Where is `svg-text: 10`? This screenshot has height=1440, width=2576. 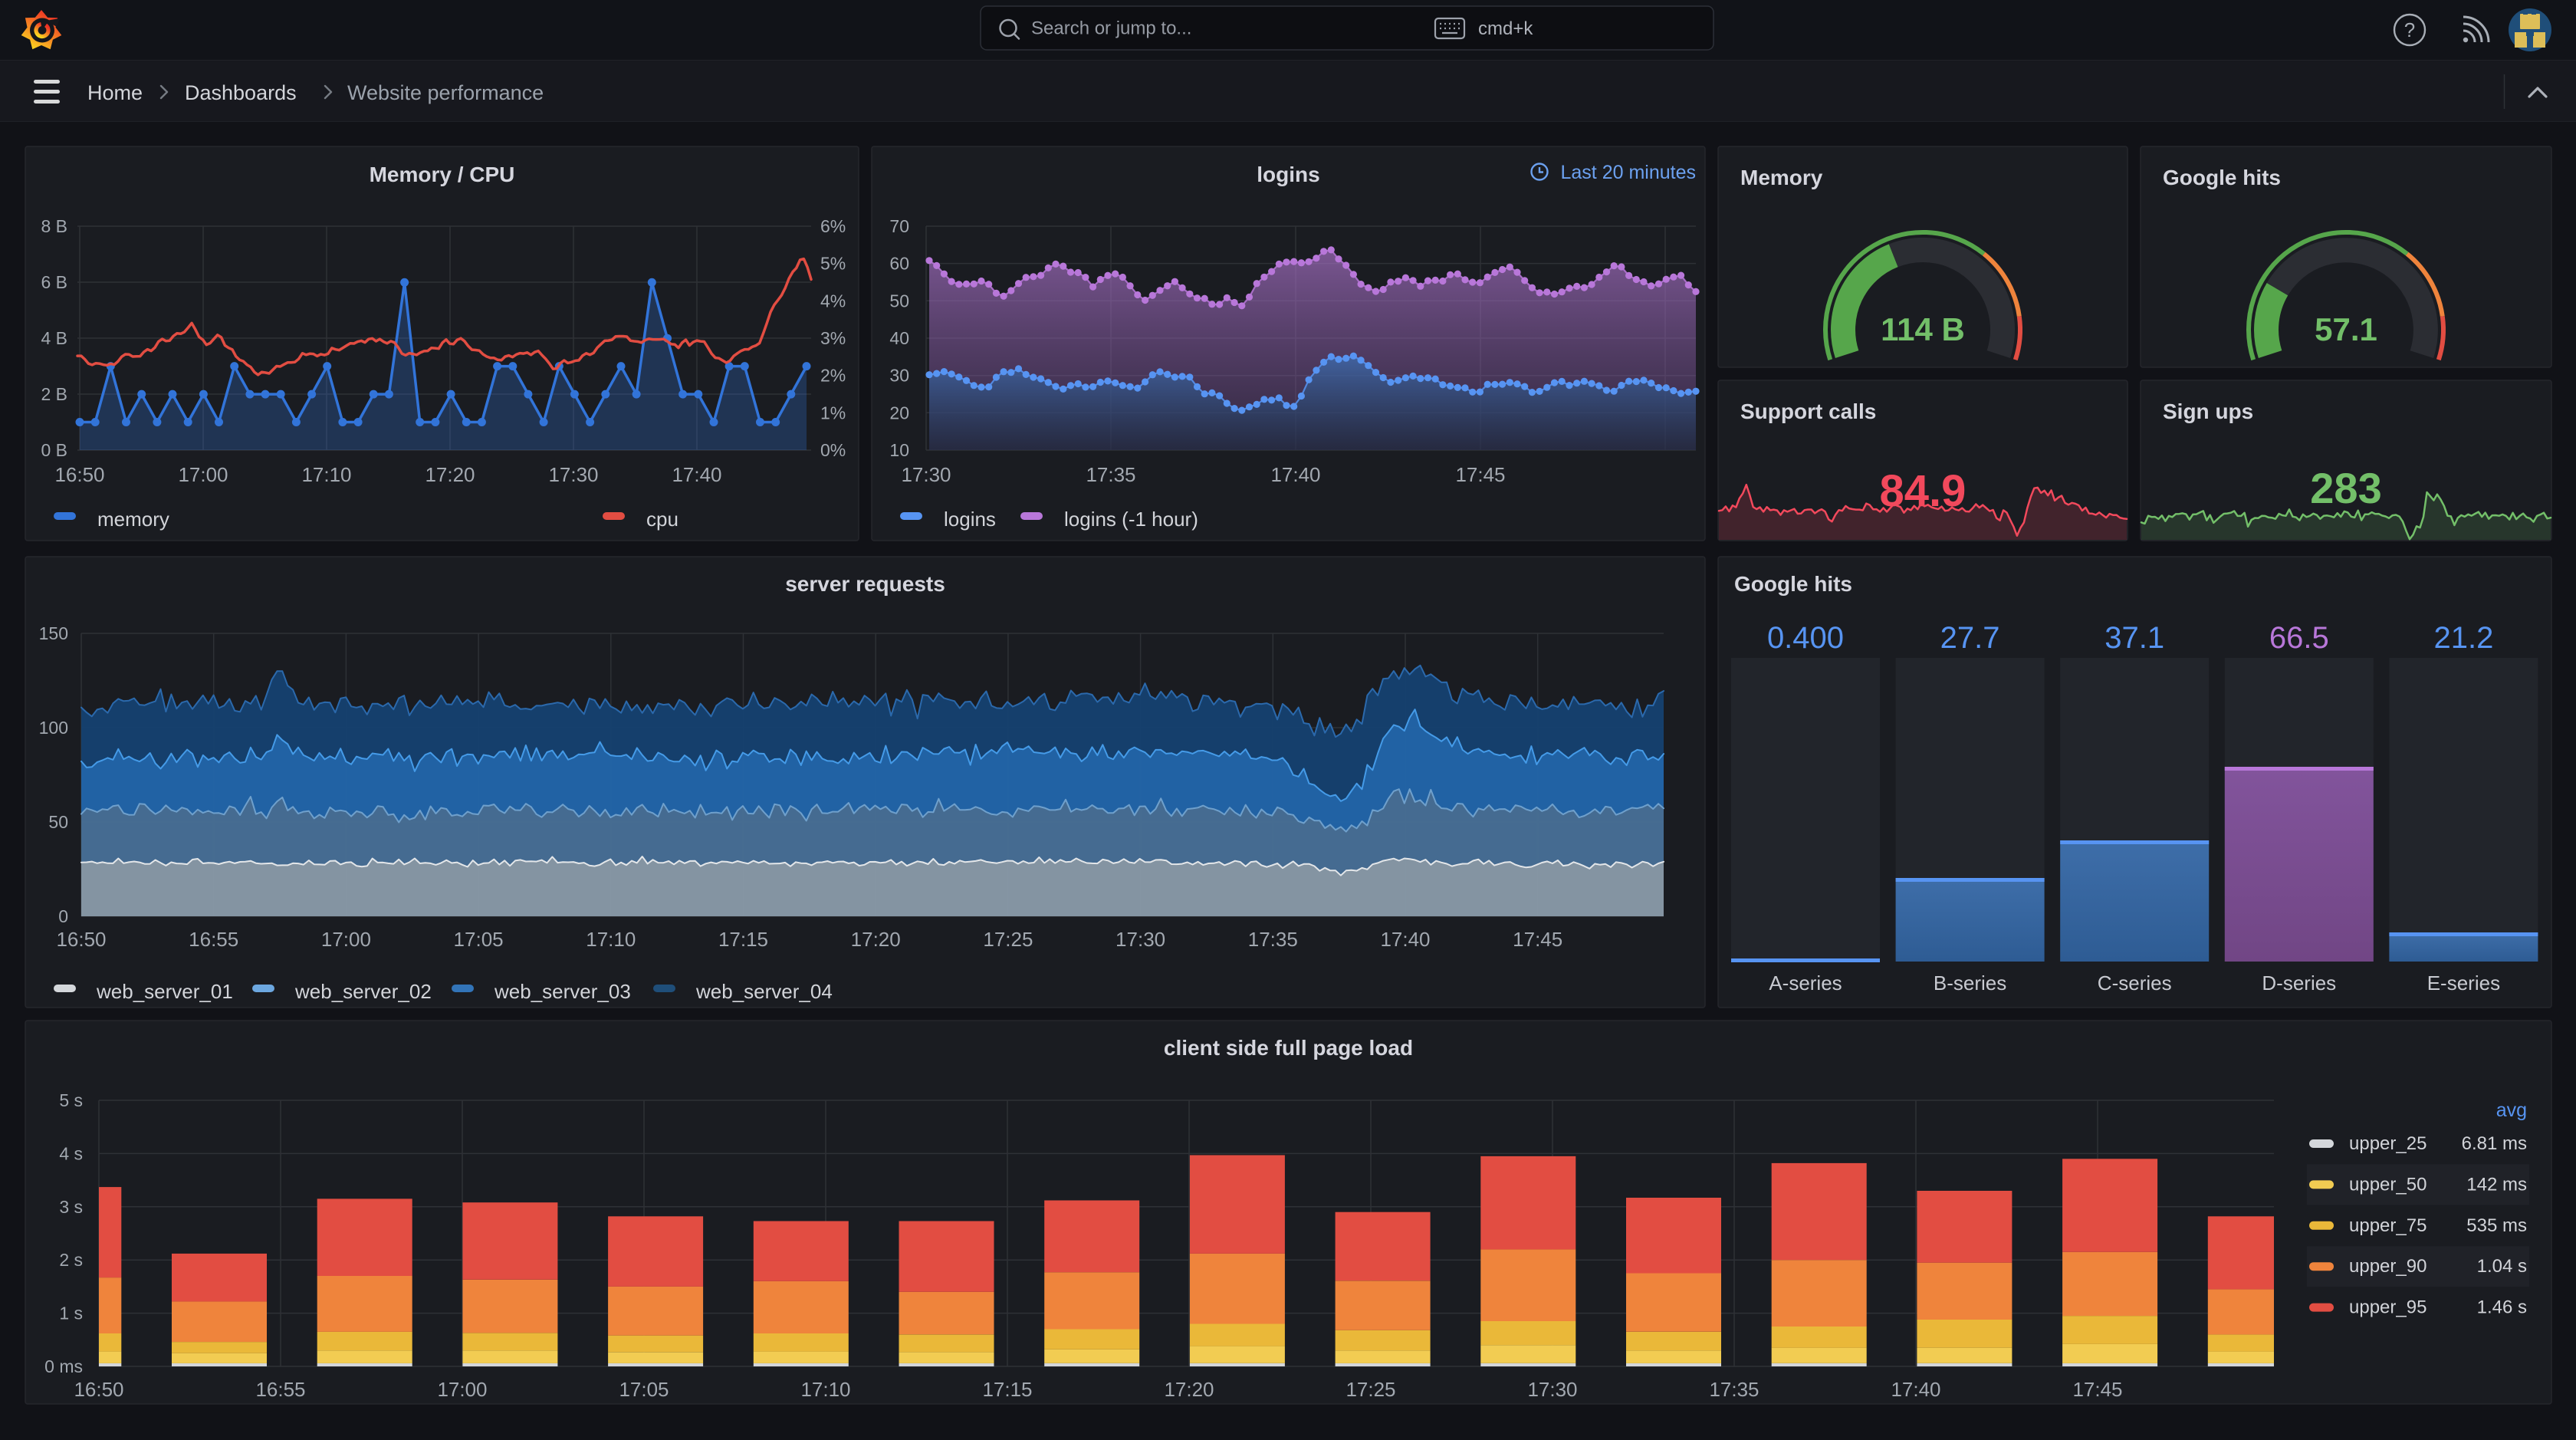 svg-text: 10 is located at coordinates (899, 450).